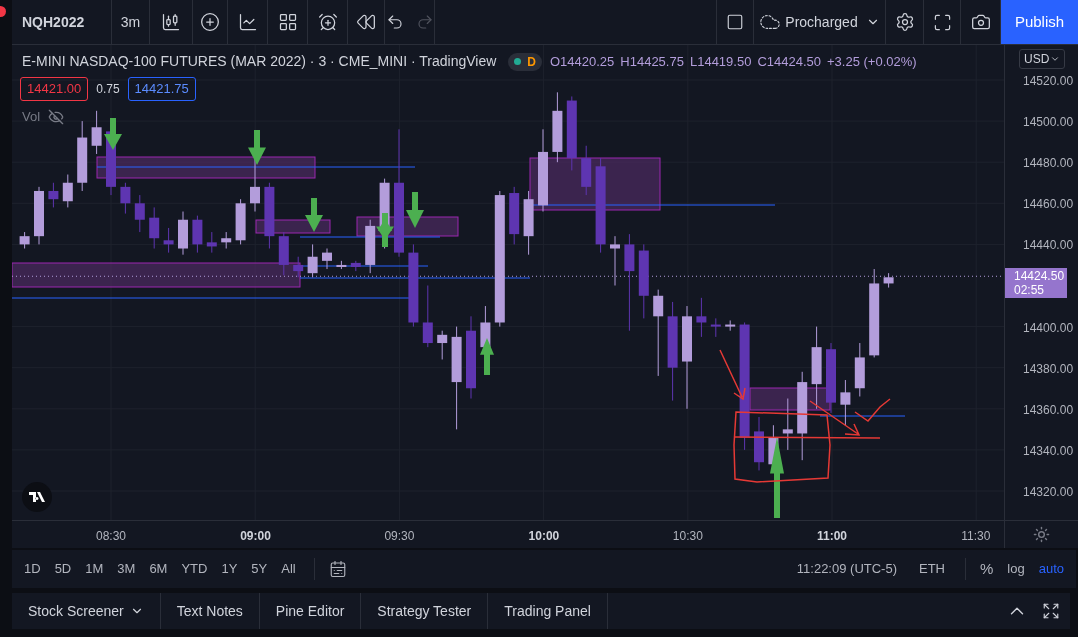 The width and height of the screenshot is (1078, 637). Describe the element at coordinates (1048, 328) in the screenshot. I see `price-tick: 14400.00` at that location.